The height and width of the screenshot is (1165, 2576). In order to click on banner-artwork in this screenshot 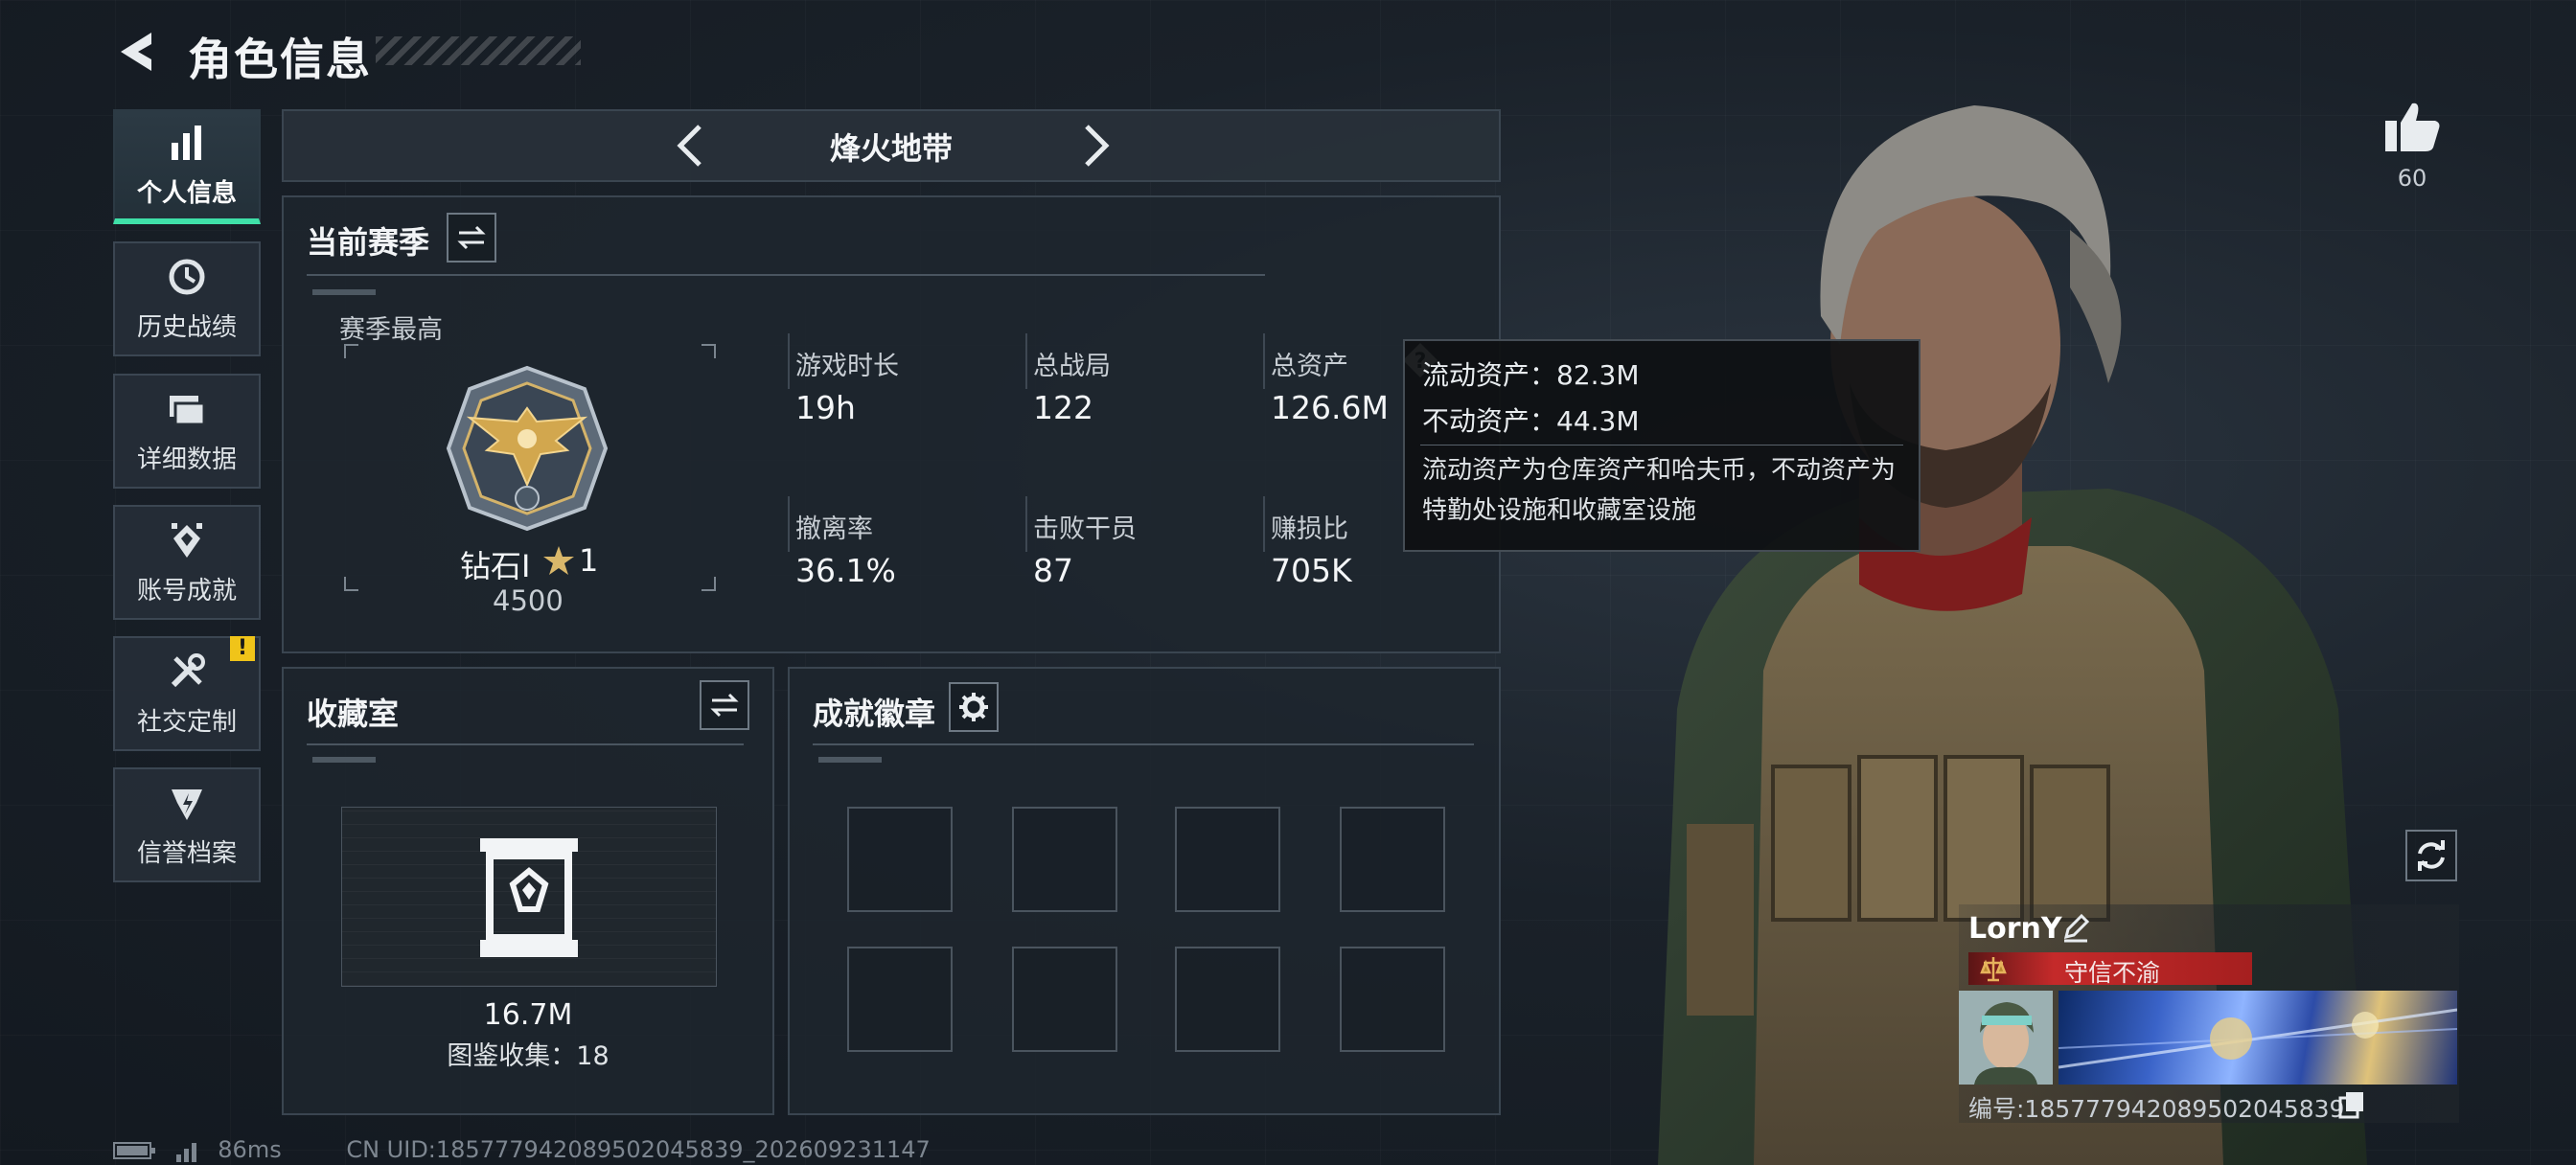, I will do `click(2257, 1039)`.